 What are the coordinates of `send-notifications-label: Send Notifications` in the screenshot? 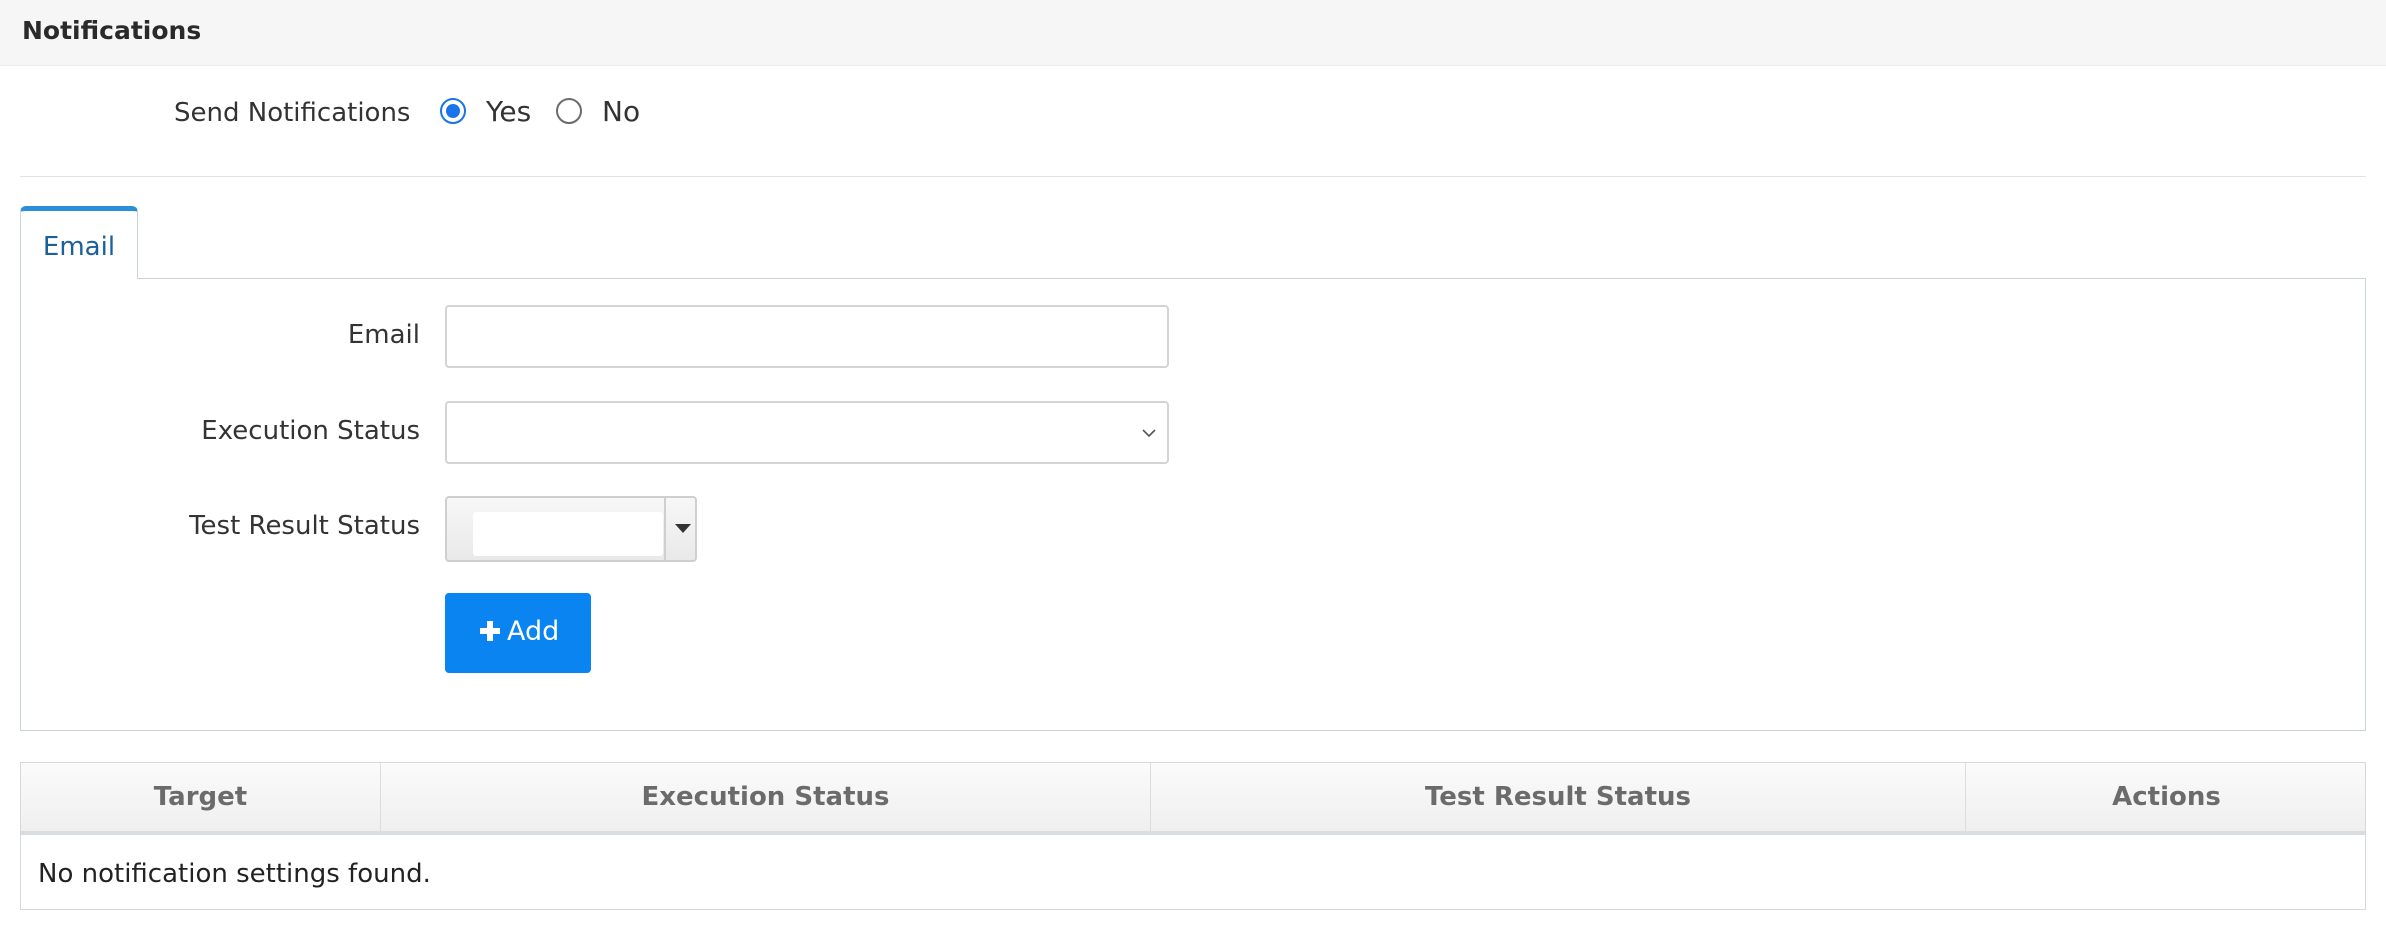 It's located at (292, 113).